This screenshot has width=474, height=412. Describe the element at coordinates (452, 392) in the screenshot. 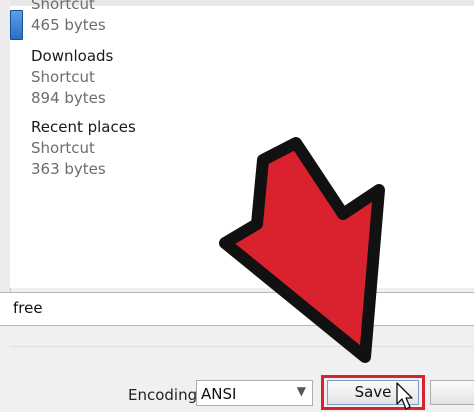

I see `cancel-button` at that location.